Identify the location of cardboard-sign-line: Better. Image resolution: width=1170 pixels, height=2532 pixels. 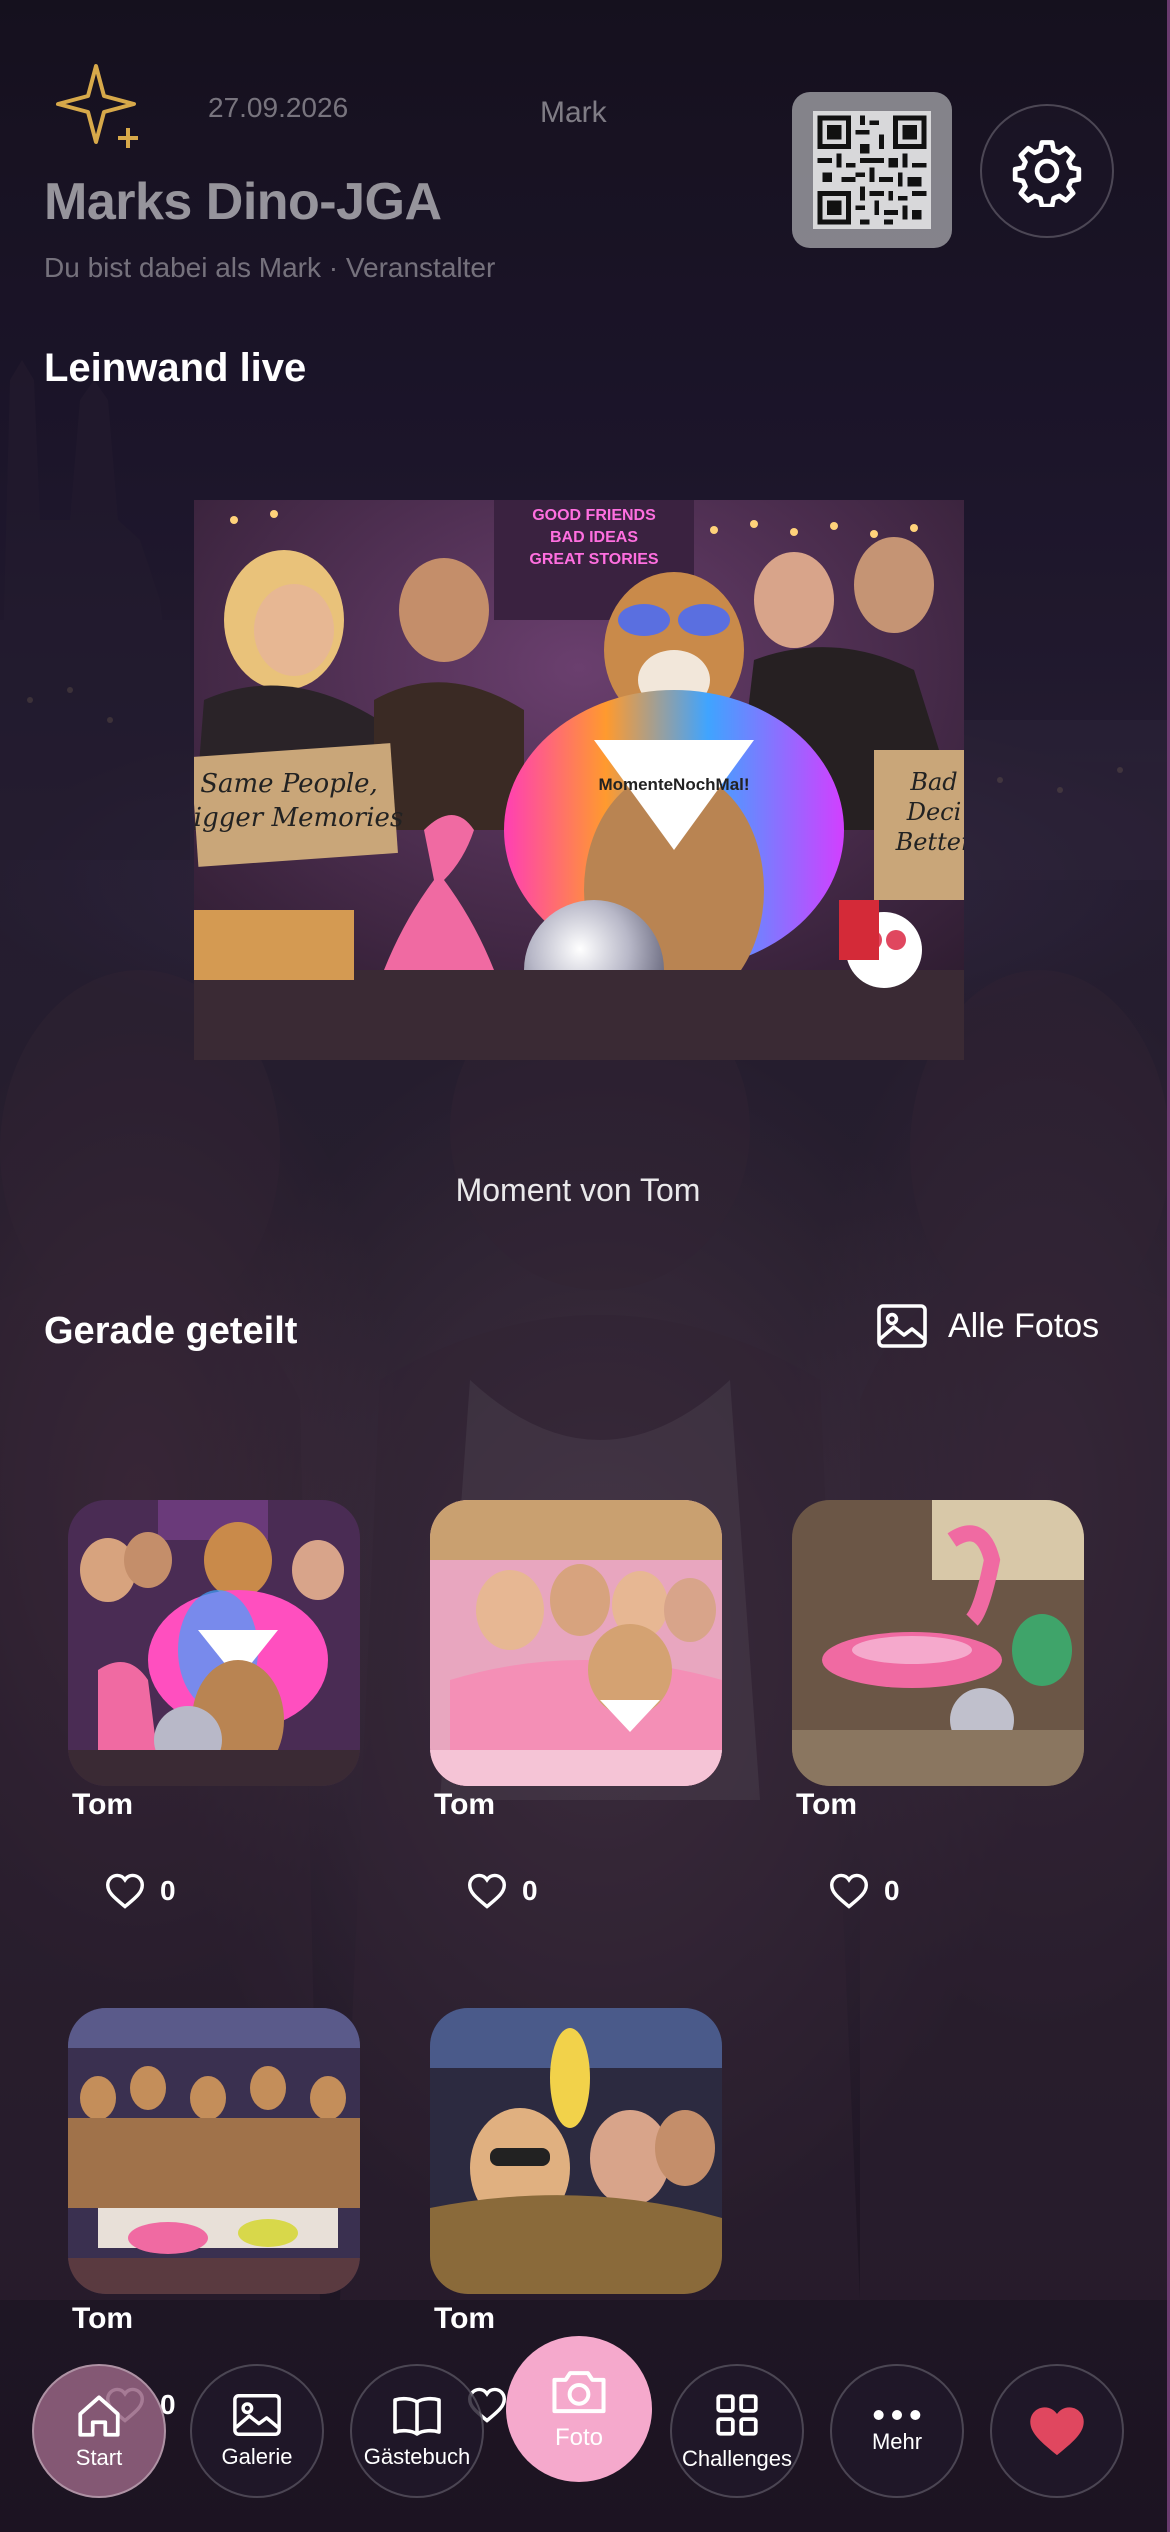
(929, 842).